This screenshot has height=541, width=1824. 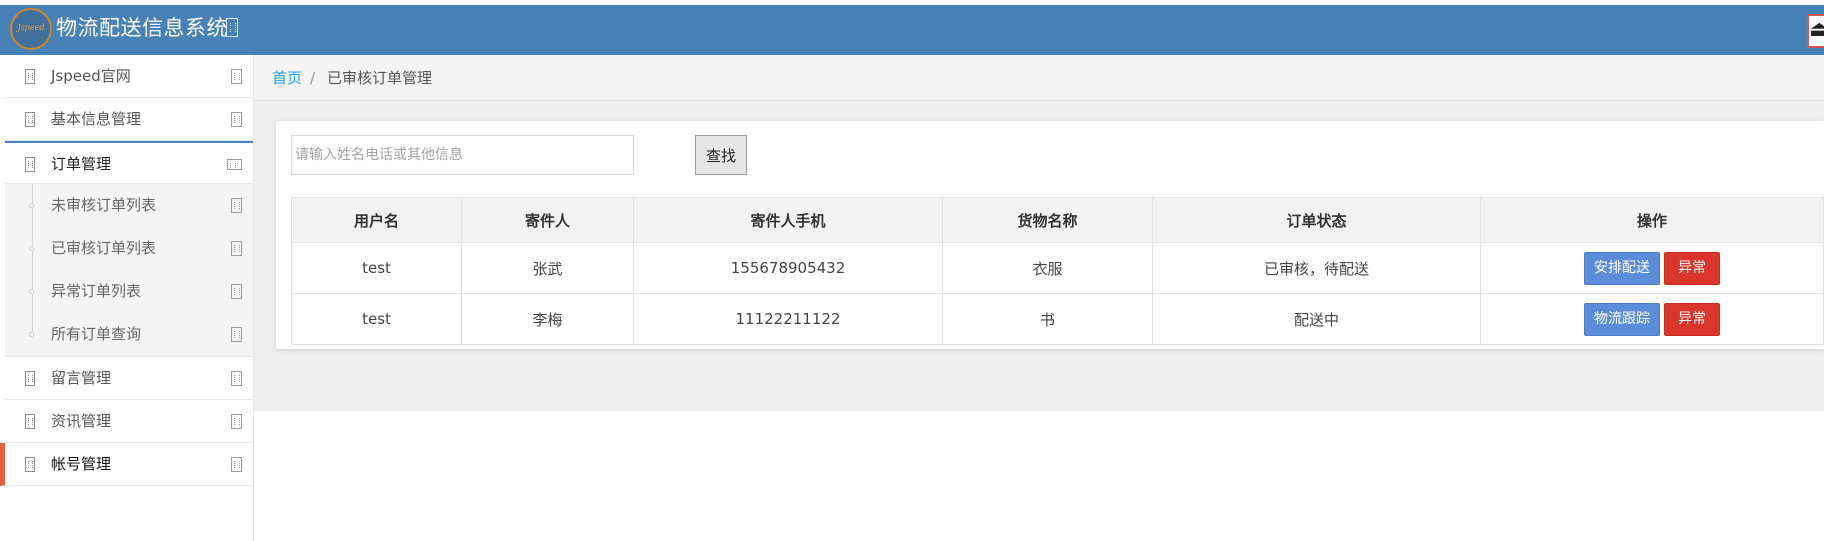 What do you see at coordinates (380, 78) in the screenshot?
I see `breadcrumb-current: 已审核订单管理` at bounding box center [380, 78].